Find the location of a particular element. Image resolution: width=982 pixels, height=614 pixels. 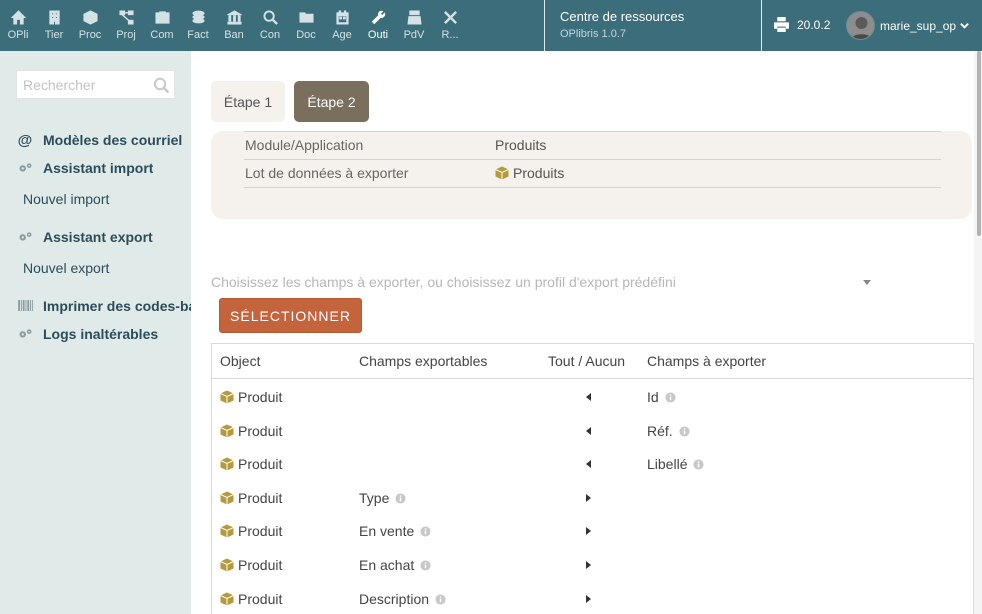

bank-icon is located at coordinates (234, 17).